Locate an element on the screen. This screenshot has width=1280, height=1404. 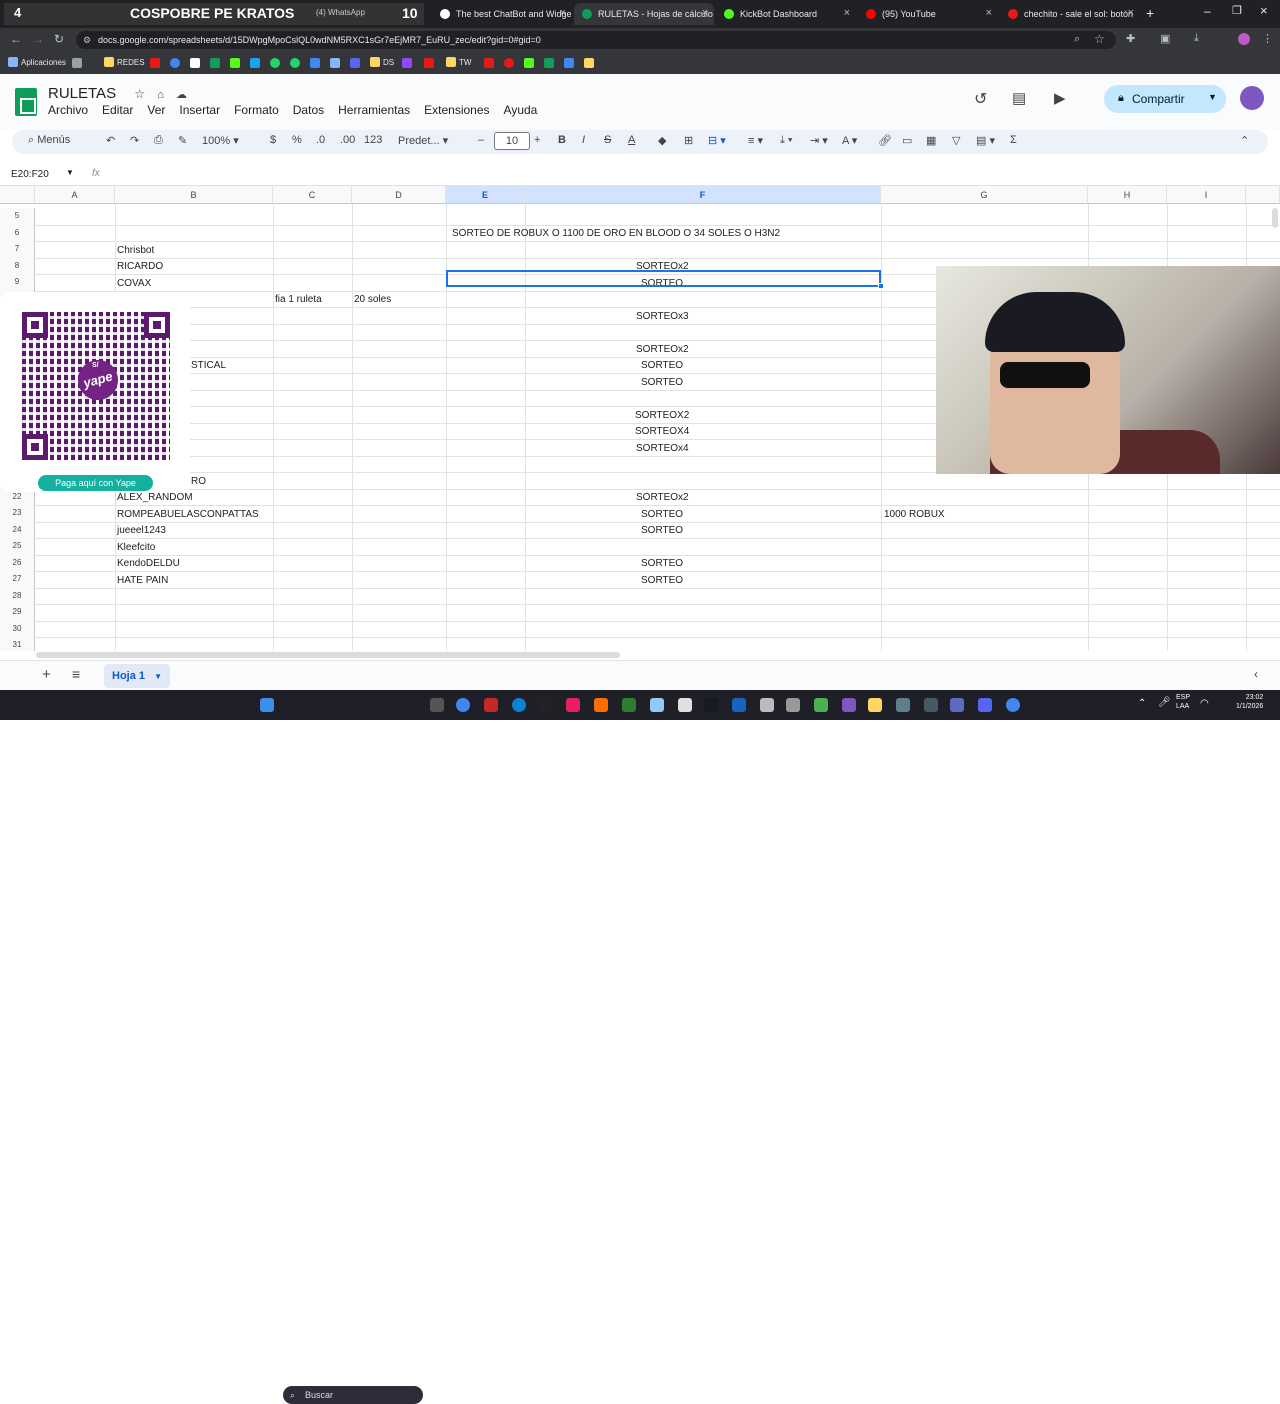
cell-b23: ROMPEABUELASCONPATTAS is located at coordinates (188, 514).